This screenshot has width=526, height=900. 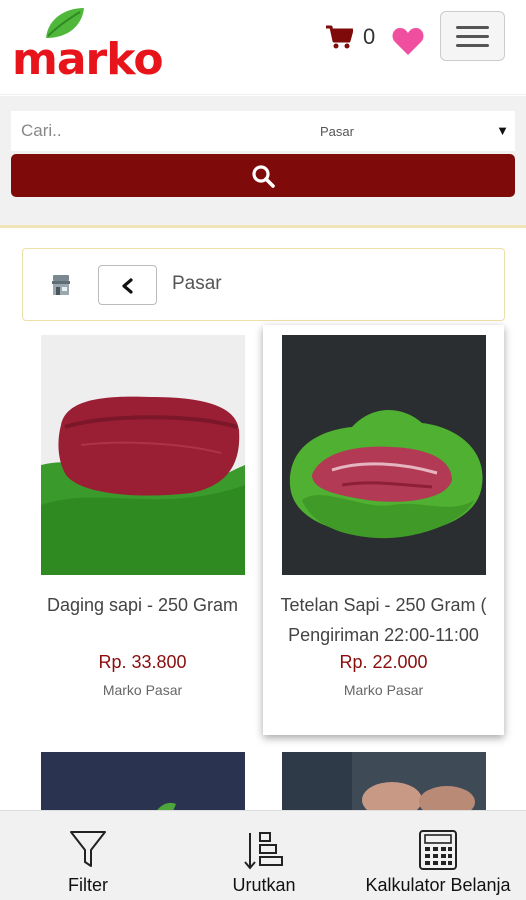 I want to click on calculator-label: Kalkulator Belanja, so click(x=438, y=885).